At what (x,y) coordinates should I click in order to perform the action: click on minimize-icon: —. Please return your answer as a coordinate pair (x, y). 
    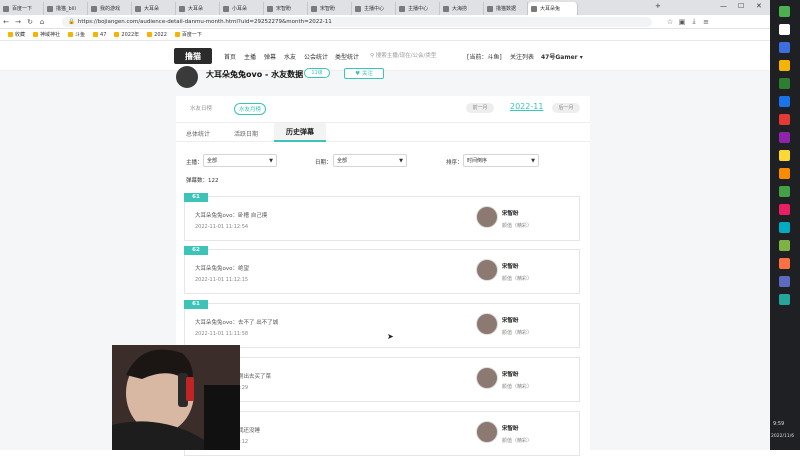
    Looking at the image, I should click on (723, 6).